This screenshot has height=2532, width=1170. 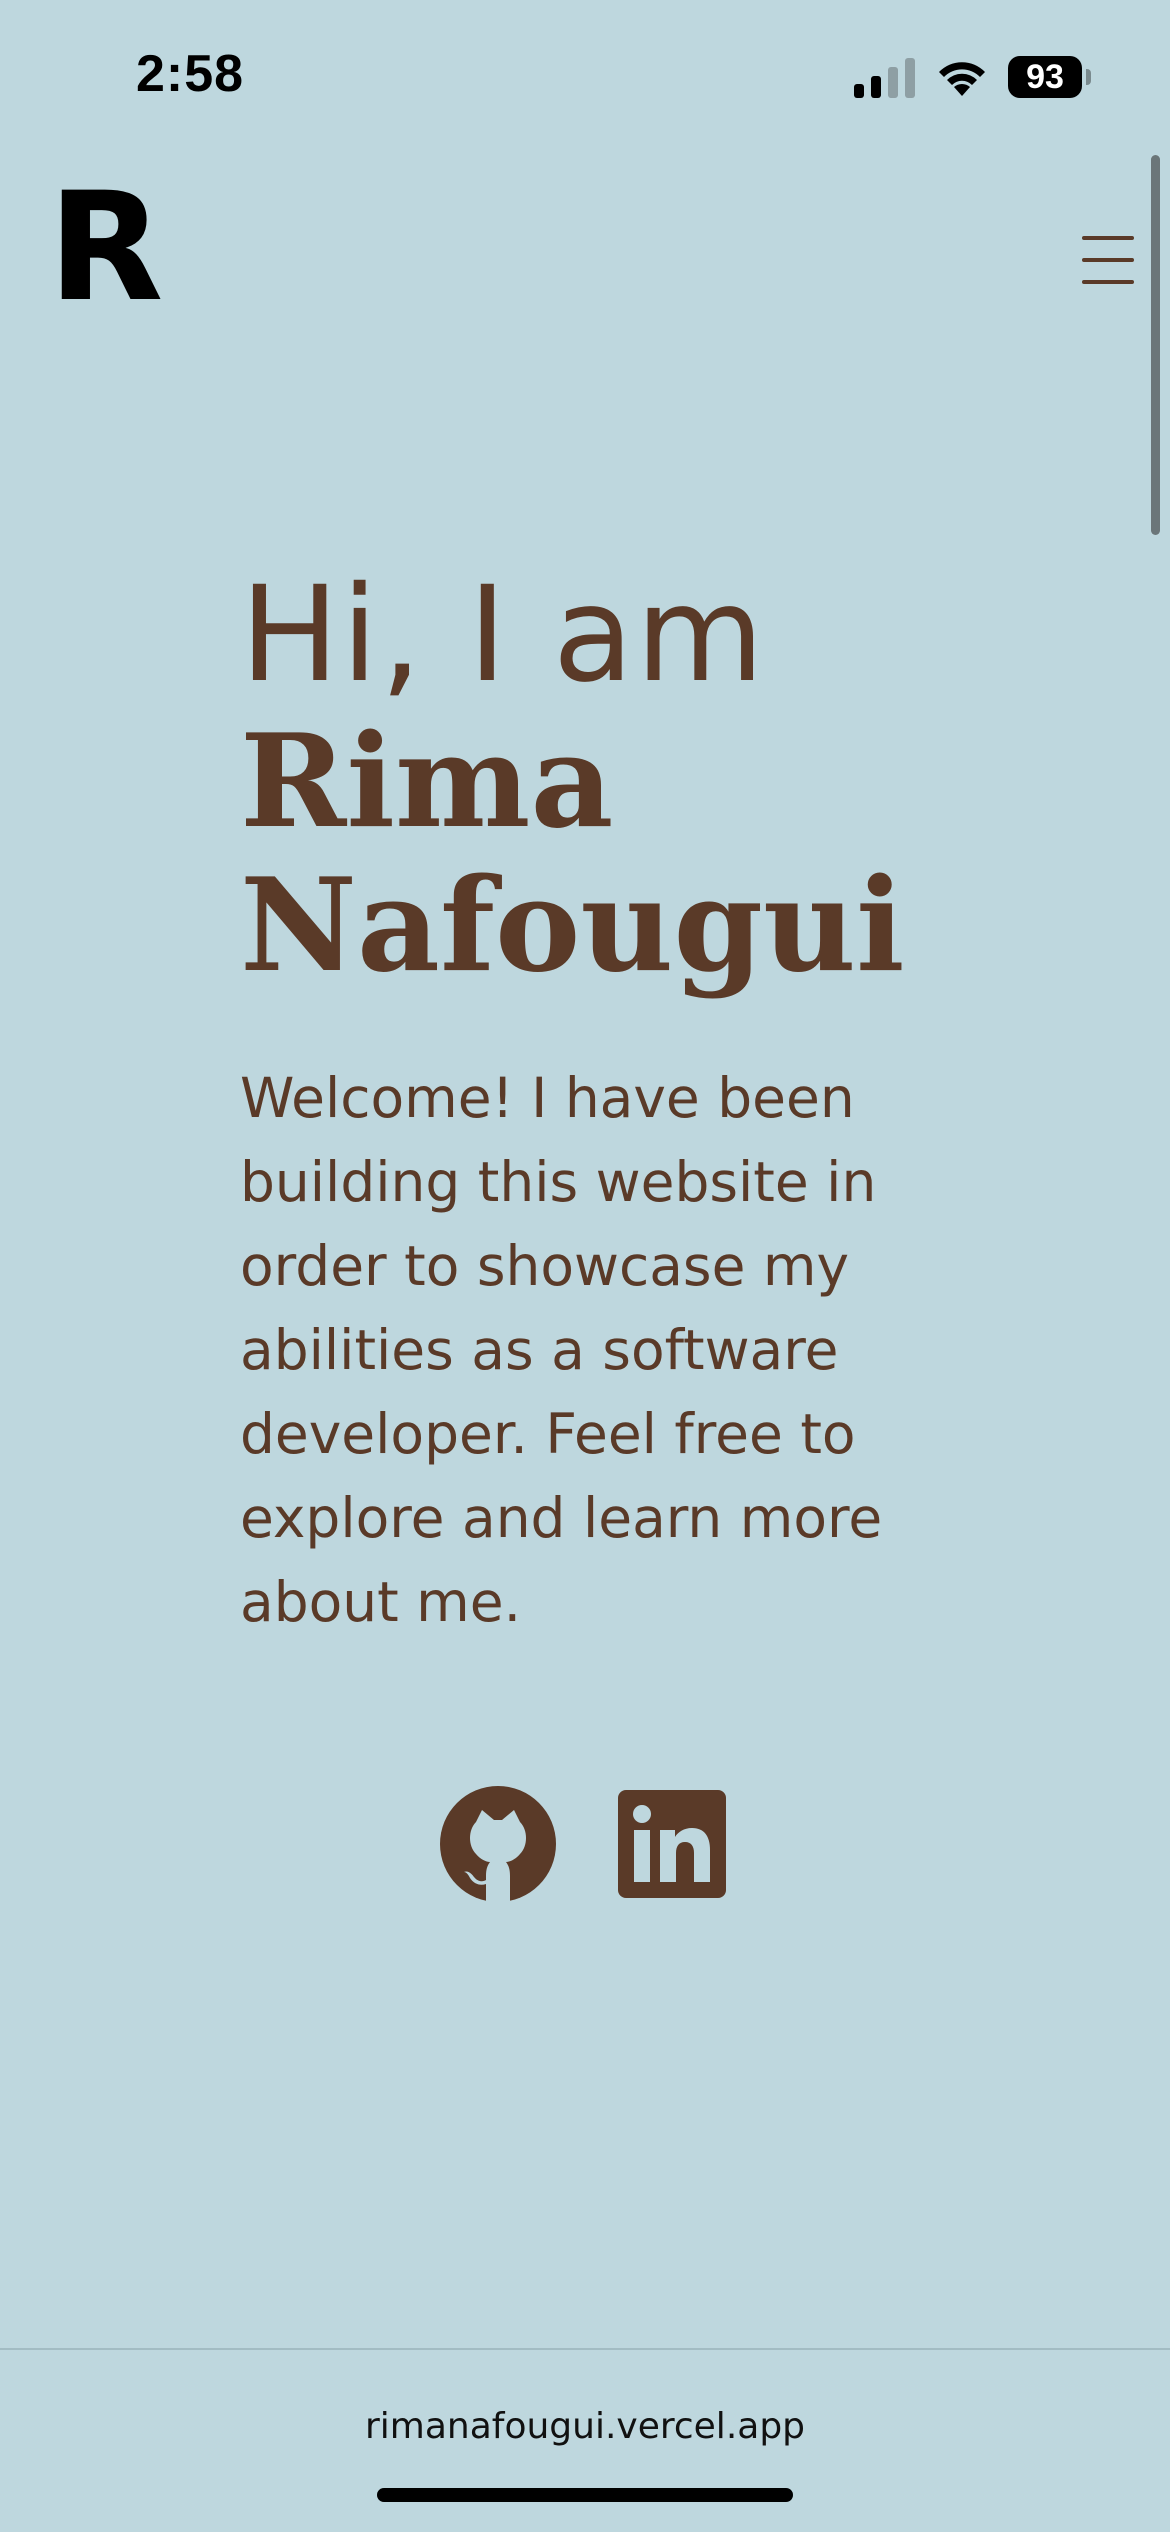 I want to click on greeting-text: Hi, I am, so click(x=503, y=635).